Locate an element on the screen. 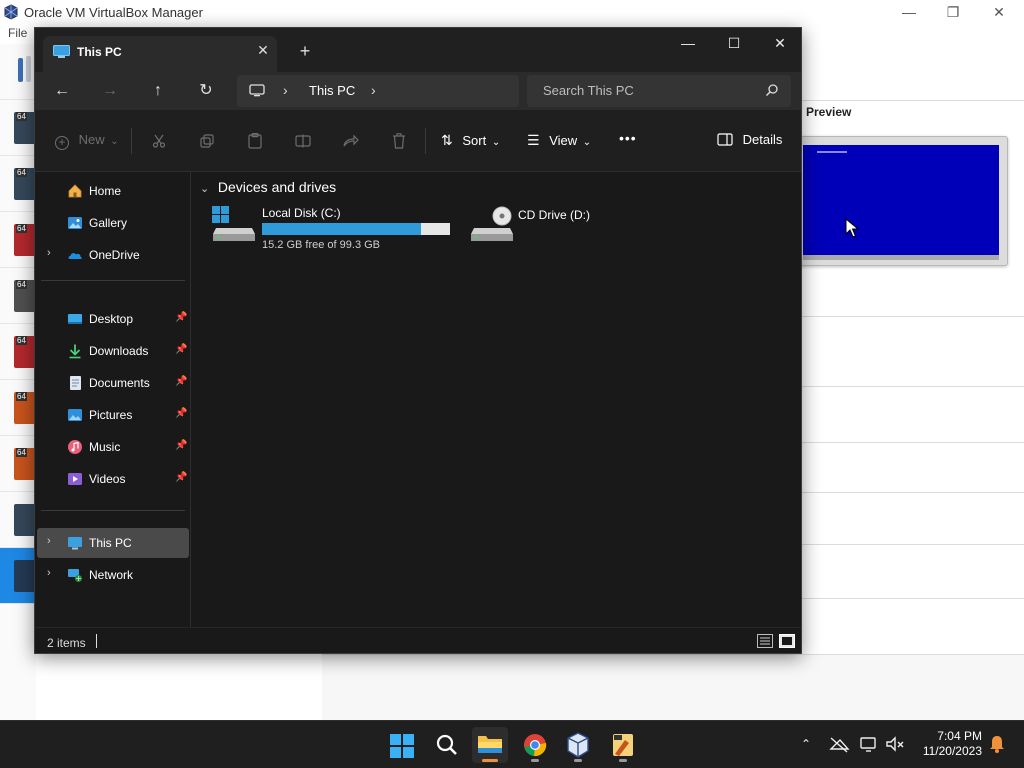 The width and height of the screenshot is (1024, 768). devices-and-drives-group: ⌄ Devices and drives is located at coordinates (268, 187).